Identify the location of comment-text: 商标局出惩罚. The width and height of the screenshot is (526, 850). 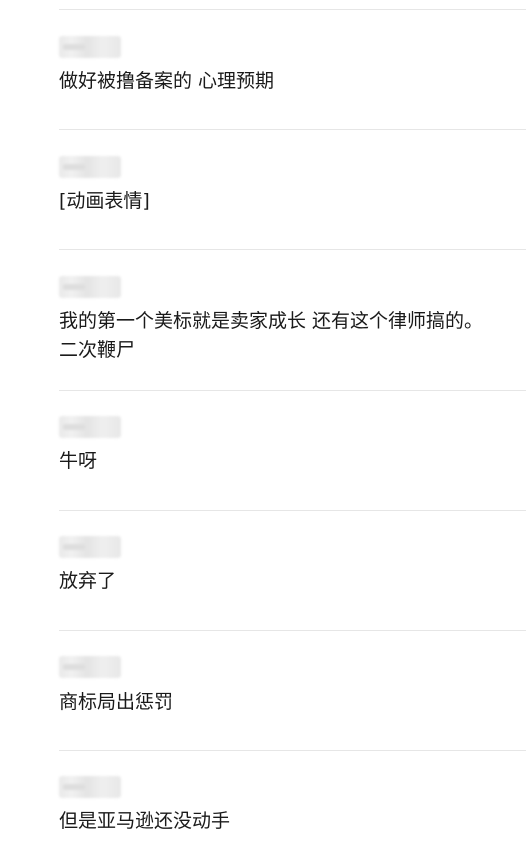
(116, 702).